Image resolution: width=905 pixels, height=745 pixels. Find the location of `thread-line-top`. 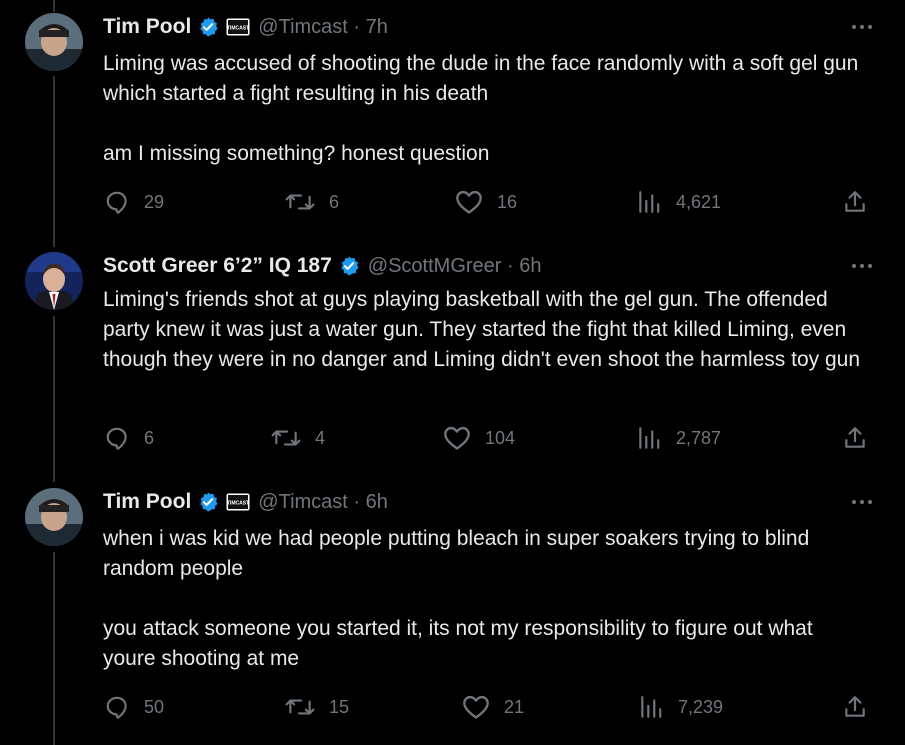

thread-line-top is located at coordinates (54, 6).